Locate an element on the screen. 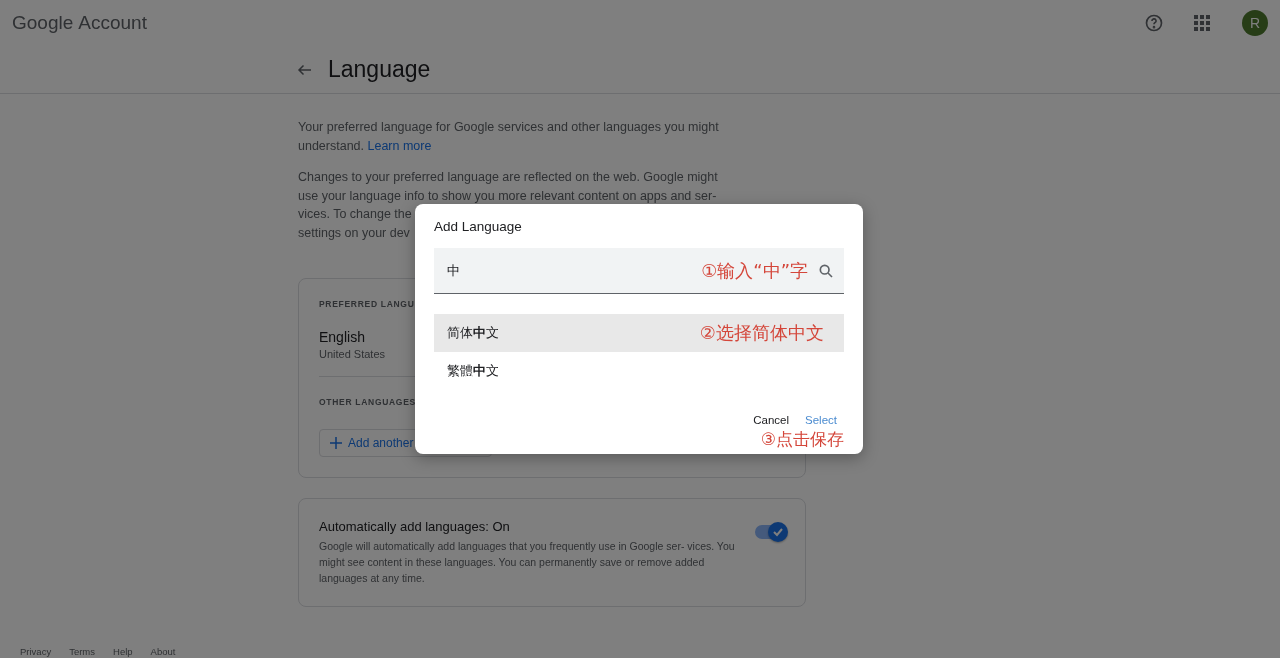  body-text-line: Changes to your preferred language are reflected on the web. Google might is located at coordinates (508, 177).